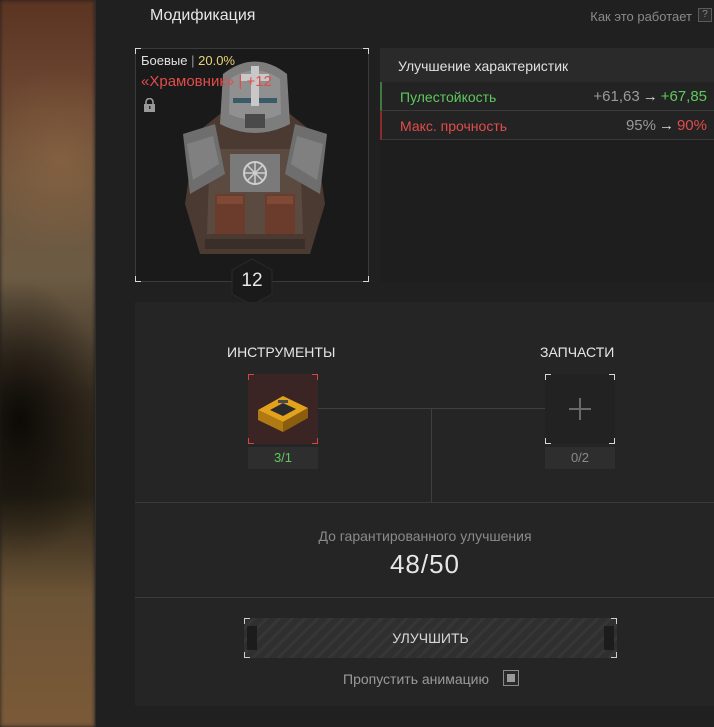 The width and height of the screenshot is (714, 727). I want to click on tools-slot, so click(283, 409).